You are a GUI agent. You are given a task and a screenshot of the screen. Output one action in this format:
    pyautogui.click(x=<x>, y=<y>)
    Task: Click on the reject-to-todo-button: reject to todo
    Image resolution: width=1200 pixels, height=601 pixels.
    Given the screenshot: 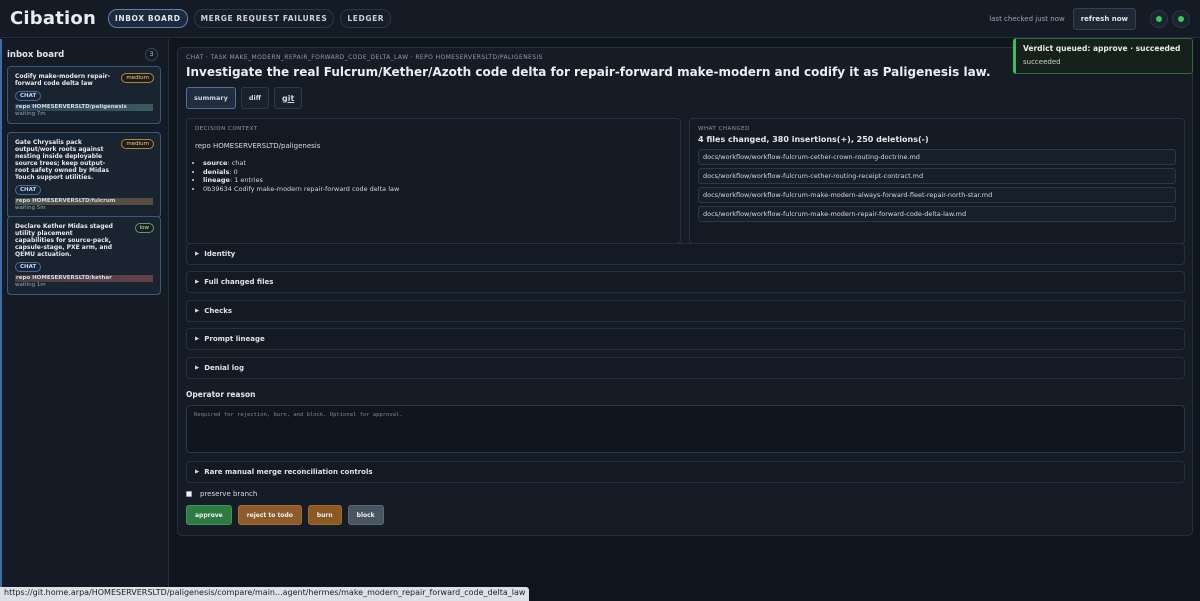 What is the action you would take?
    pyautogui.click(x=269, y=515)
    